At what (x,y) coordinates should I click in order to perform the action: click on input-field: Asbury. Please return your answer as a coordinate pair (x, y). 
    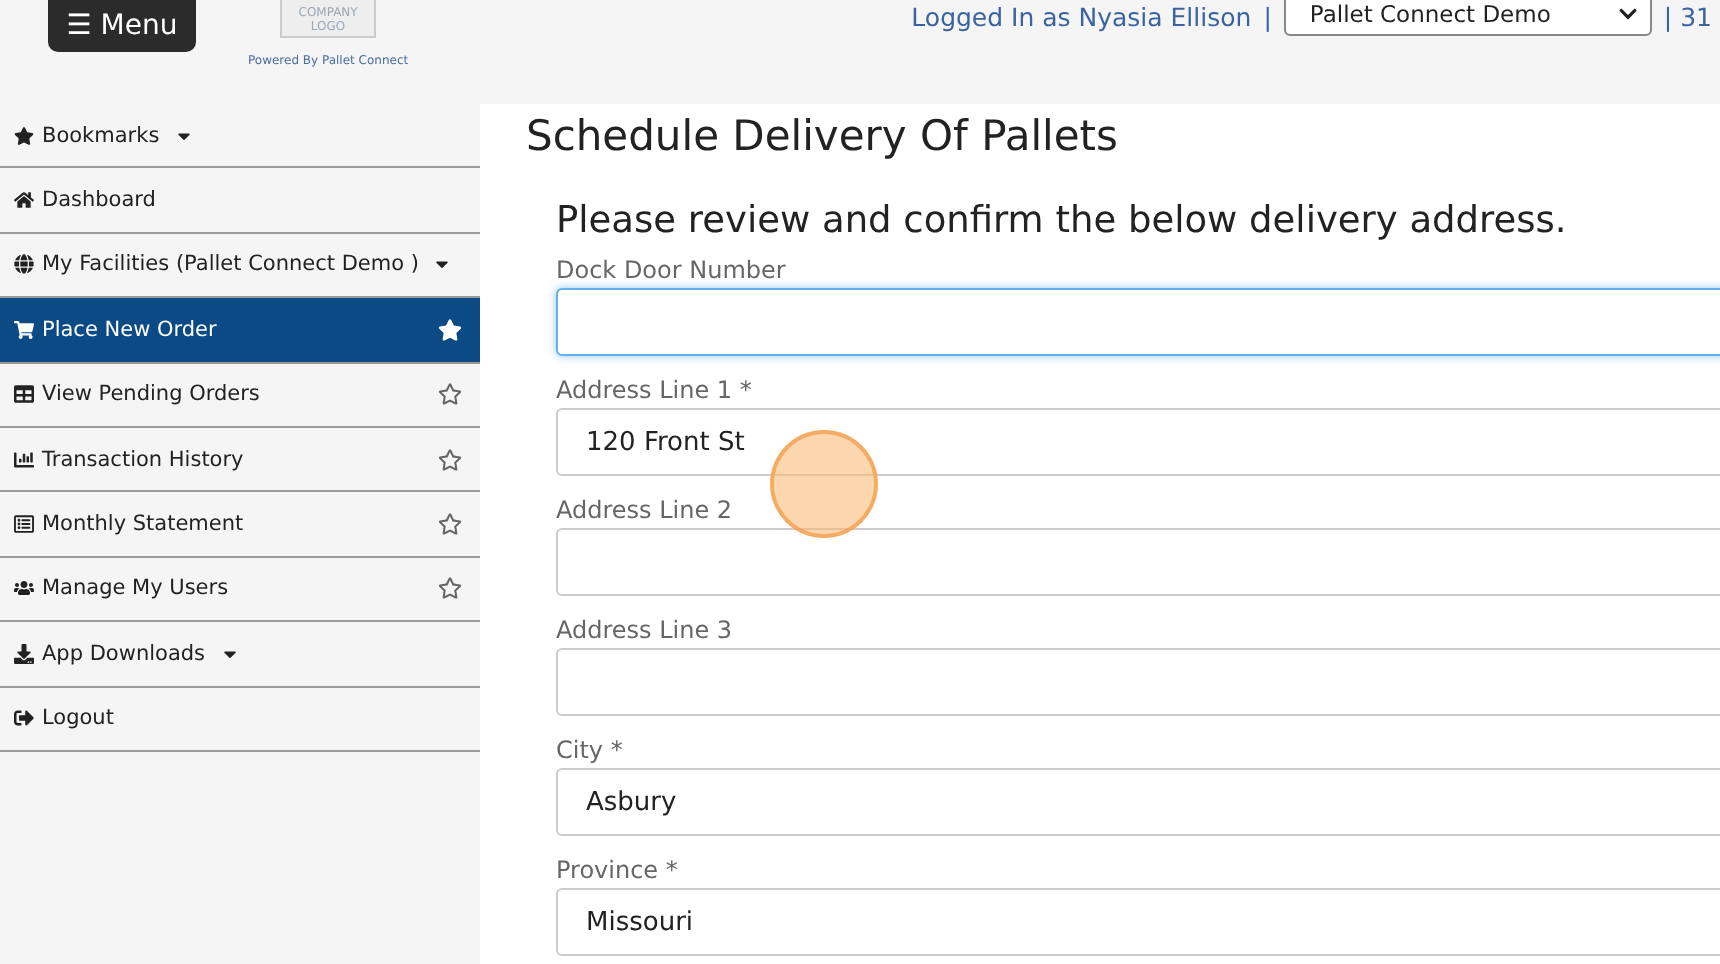
    Looking at the image, I should click on (1138, 802).